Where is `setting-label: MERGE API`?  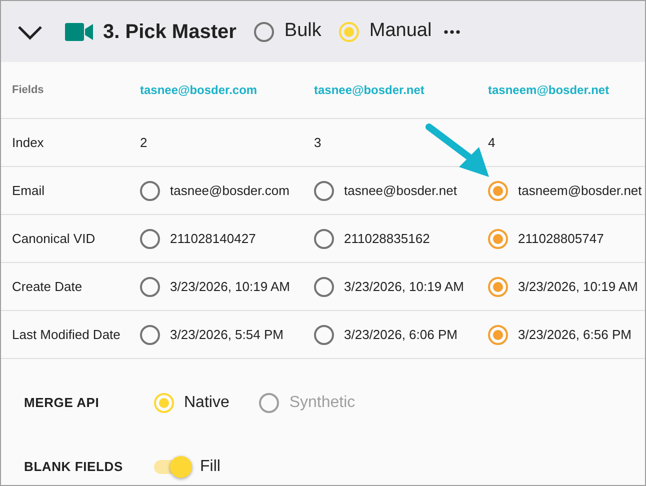 setting-label: MERGE API is located at coordinates (62, 403).